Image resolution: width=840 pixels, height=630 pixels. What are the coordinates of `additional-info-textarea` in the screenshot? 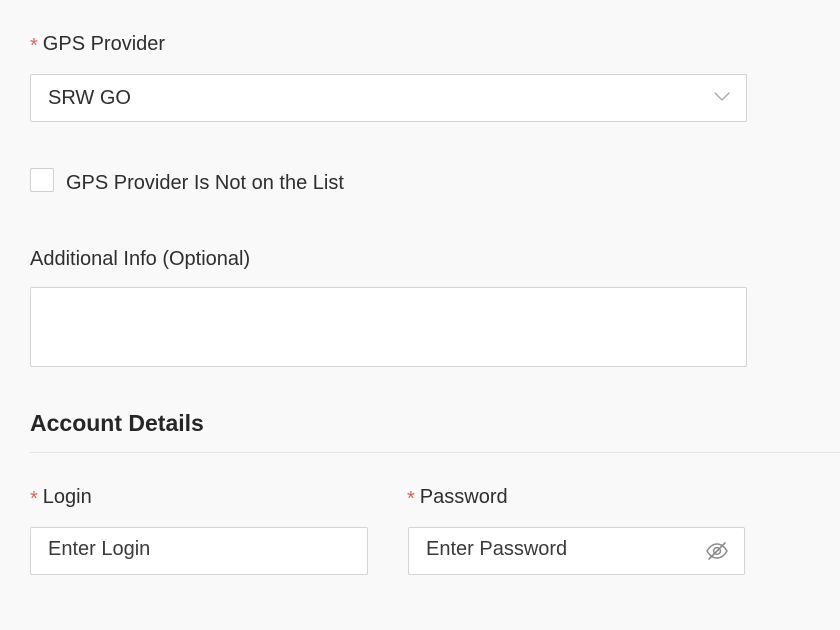 It's located at (388, 327).